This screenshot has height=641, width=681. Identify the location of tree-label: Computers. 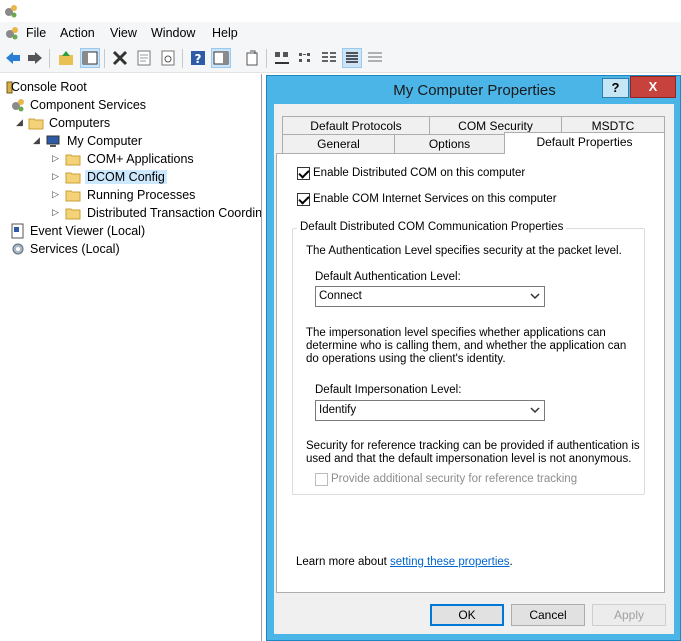
(80, 123).